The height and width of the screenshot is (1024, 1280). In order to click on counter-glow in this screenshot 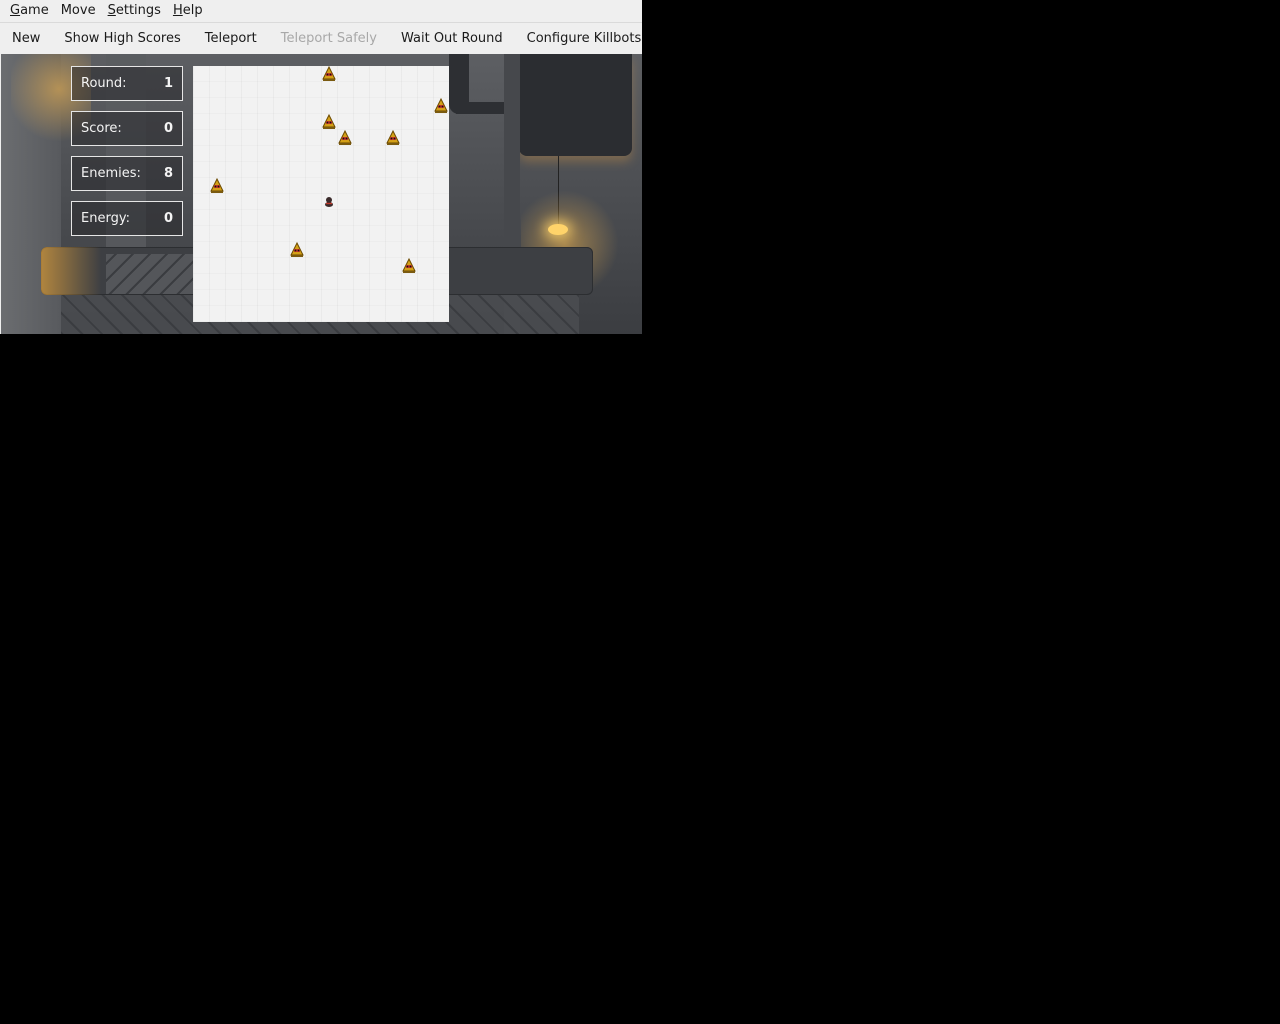, I will do `click(71, 271)`.